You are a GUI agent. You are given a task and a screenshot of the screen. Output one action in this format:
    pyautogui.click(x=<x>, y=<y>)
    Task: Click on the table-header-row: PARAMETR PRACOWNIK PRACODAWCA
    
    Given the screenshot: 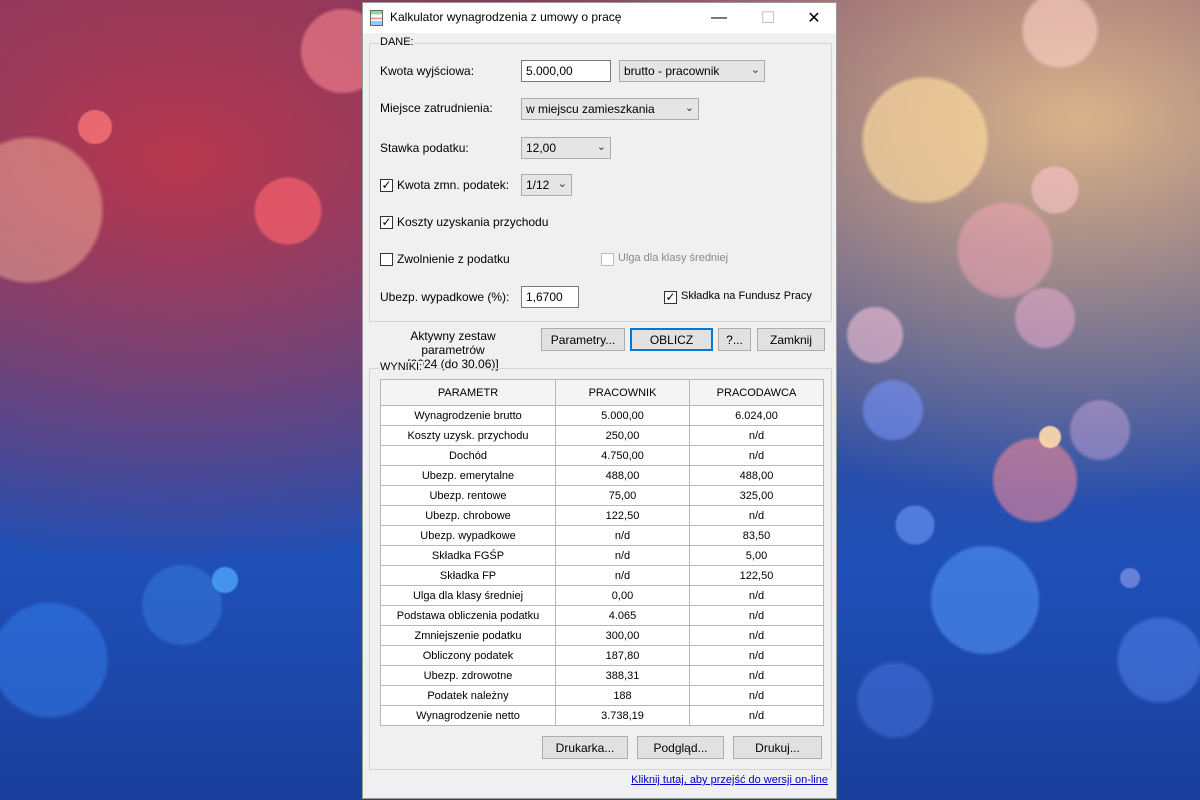 What is the action you would take?
    pyautogui.click(x=602, y=392)
    